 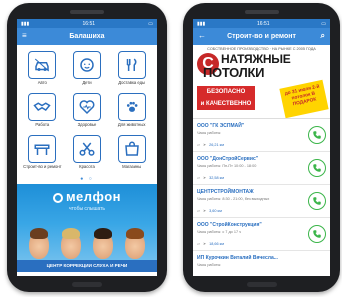 I want to click on banner-slogan: чтобы слышать, so click(x=87, y=209).